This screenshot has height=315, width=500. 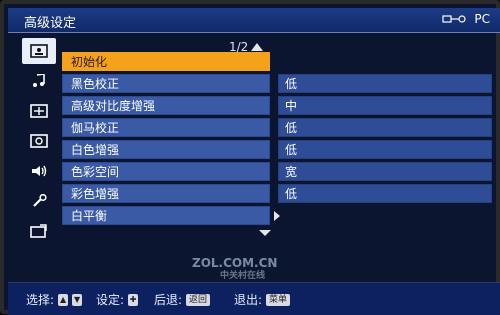 I want to click on volume-icon, so click(x=39, y=171).